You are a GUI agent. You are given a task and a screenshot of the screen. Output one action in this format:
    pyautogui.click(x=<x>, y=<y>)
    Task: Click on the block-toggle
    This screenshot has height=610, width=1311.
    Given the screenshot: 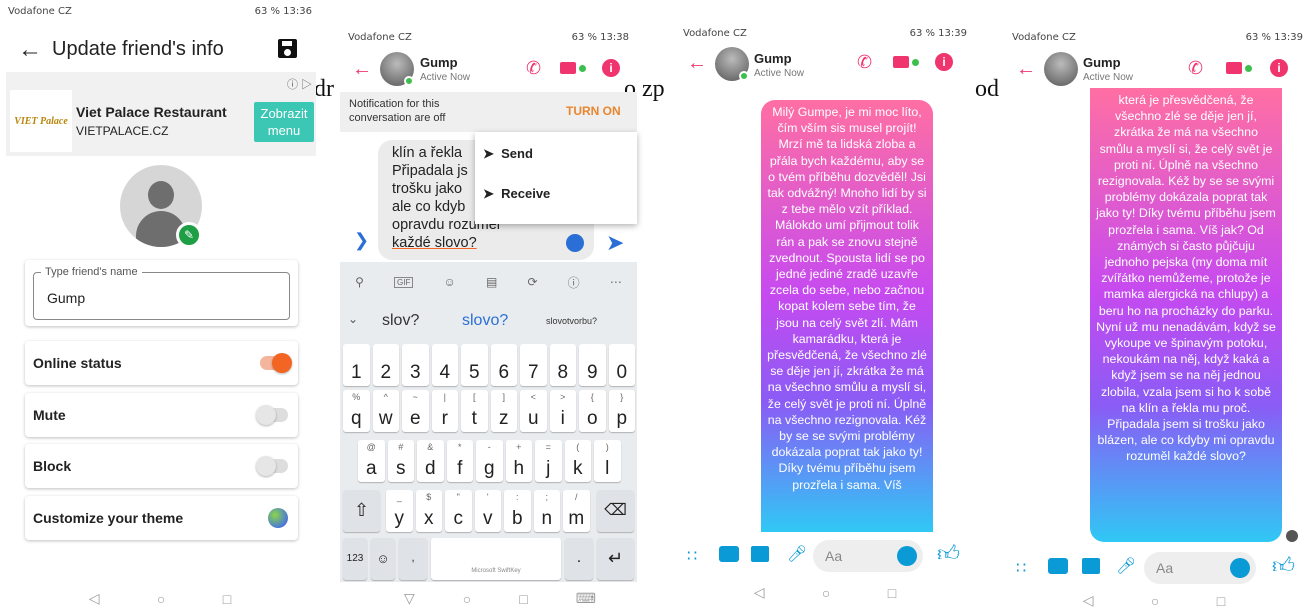 What is the action you would take?
    pyautogui.click(x=272, y=466)
    